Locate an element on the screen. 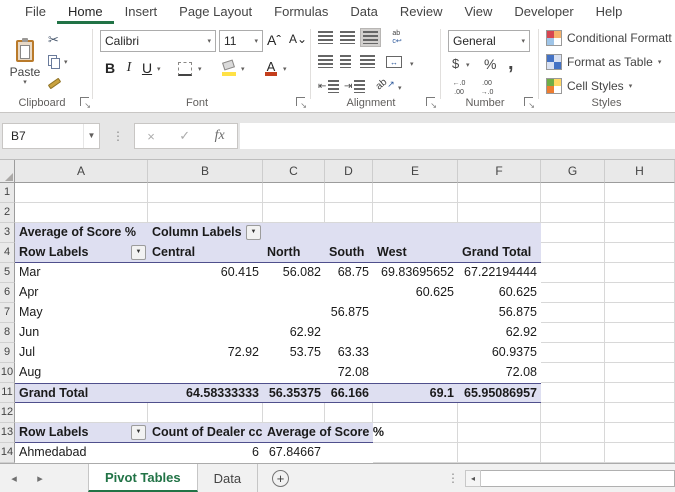  increase-font-size-button: Aˆ is located at coordinates (274, 40).